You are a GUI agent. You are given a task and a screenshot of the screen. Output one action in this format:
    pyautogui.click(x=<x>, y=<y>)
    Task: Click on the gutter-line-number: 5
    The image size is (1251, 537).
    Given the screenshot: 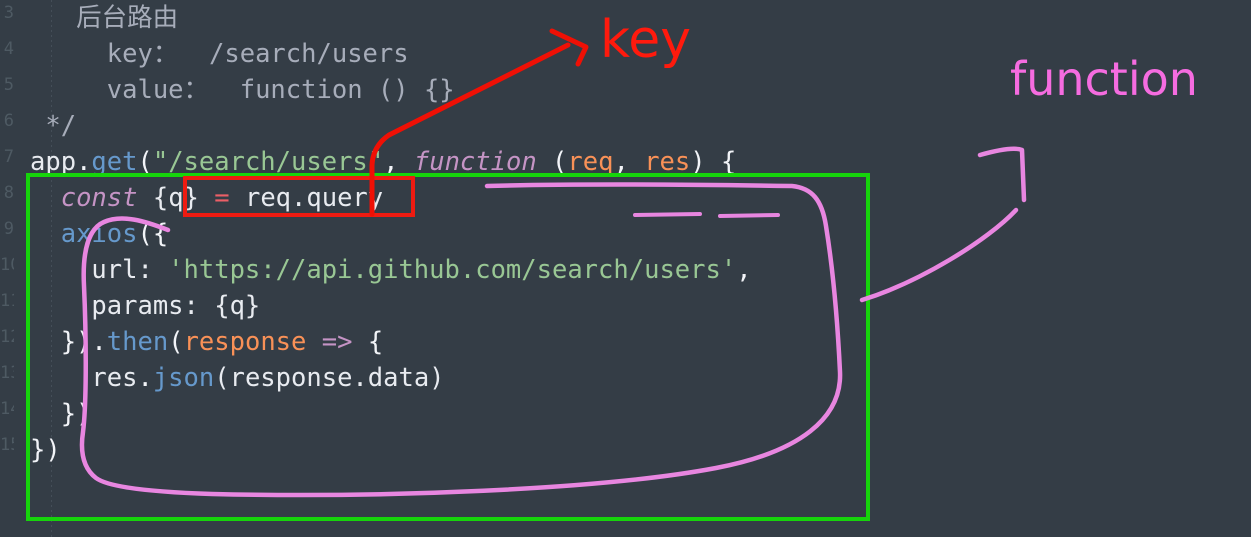 What is the action you would take?
    pyautogui.click(x=8, y=85)
    